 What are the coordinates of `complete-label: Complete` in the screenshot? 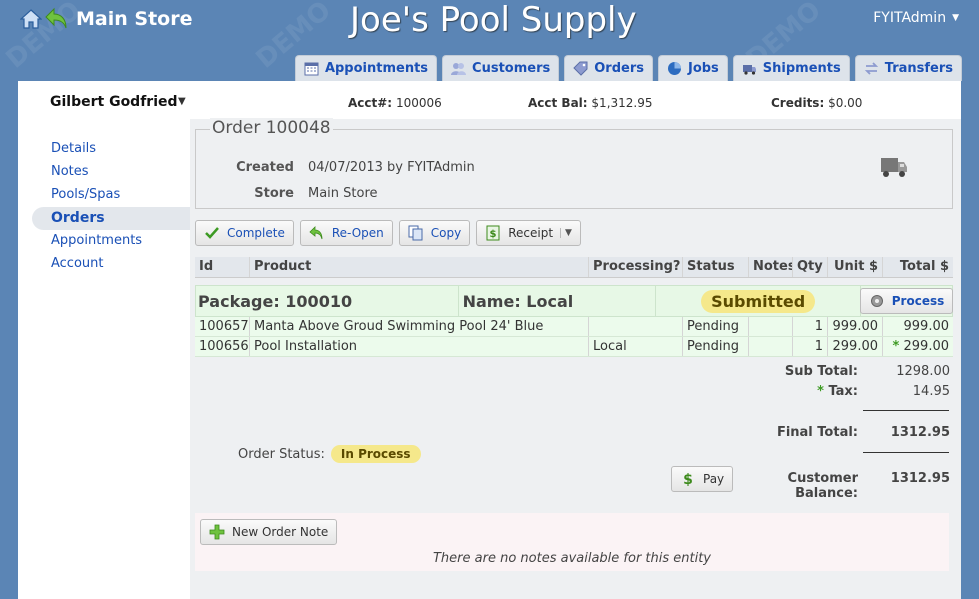 It's located at (256, 233).